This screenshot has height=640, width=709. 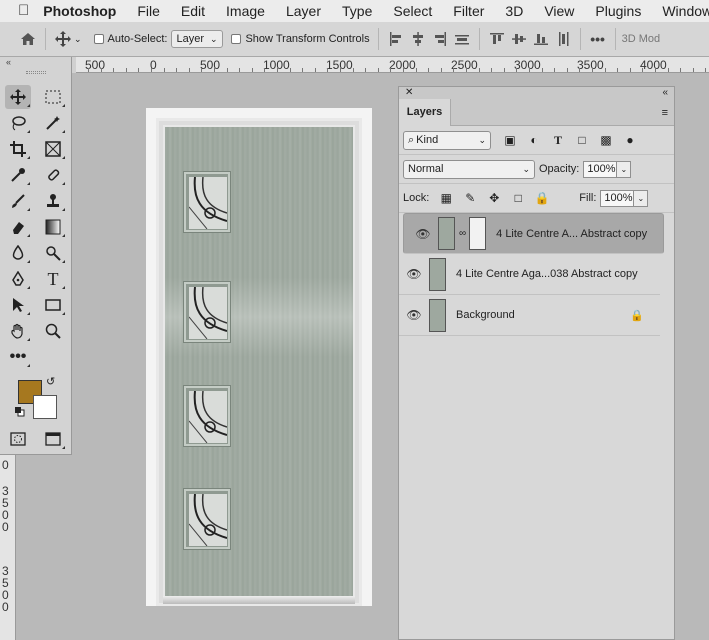 What do you see at coordinates (542, 198) in the screenshot?
I see `lock-all-icon: 🔒` at bounding box center [542, 198].